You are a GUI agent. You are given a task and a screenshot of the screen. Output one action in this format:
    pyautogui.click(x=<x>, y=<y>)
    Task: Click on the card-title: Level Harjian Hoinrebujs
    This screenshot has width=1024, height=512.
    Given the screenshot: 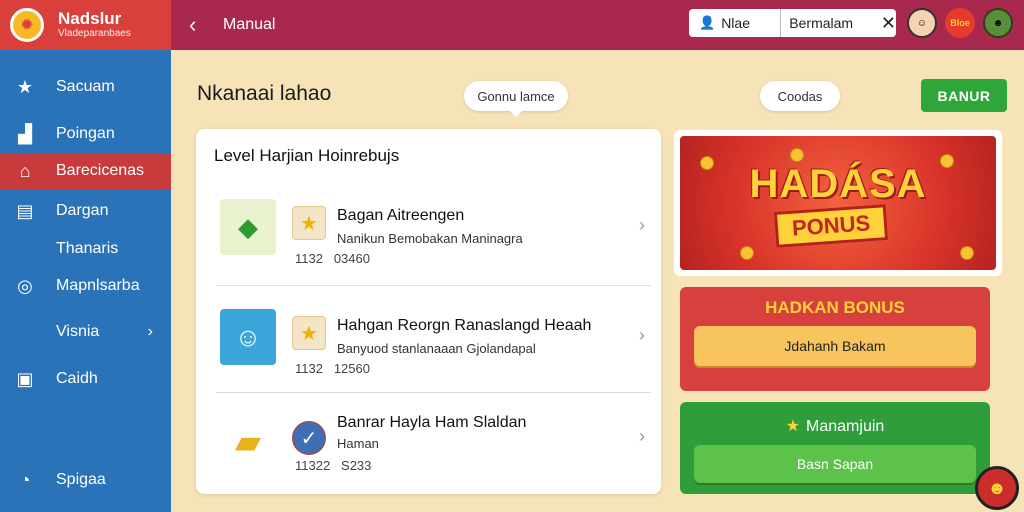 What is the action you would take?
    pyautogui.click(x=307, y=155)
    